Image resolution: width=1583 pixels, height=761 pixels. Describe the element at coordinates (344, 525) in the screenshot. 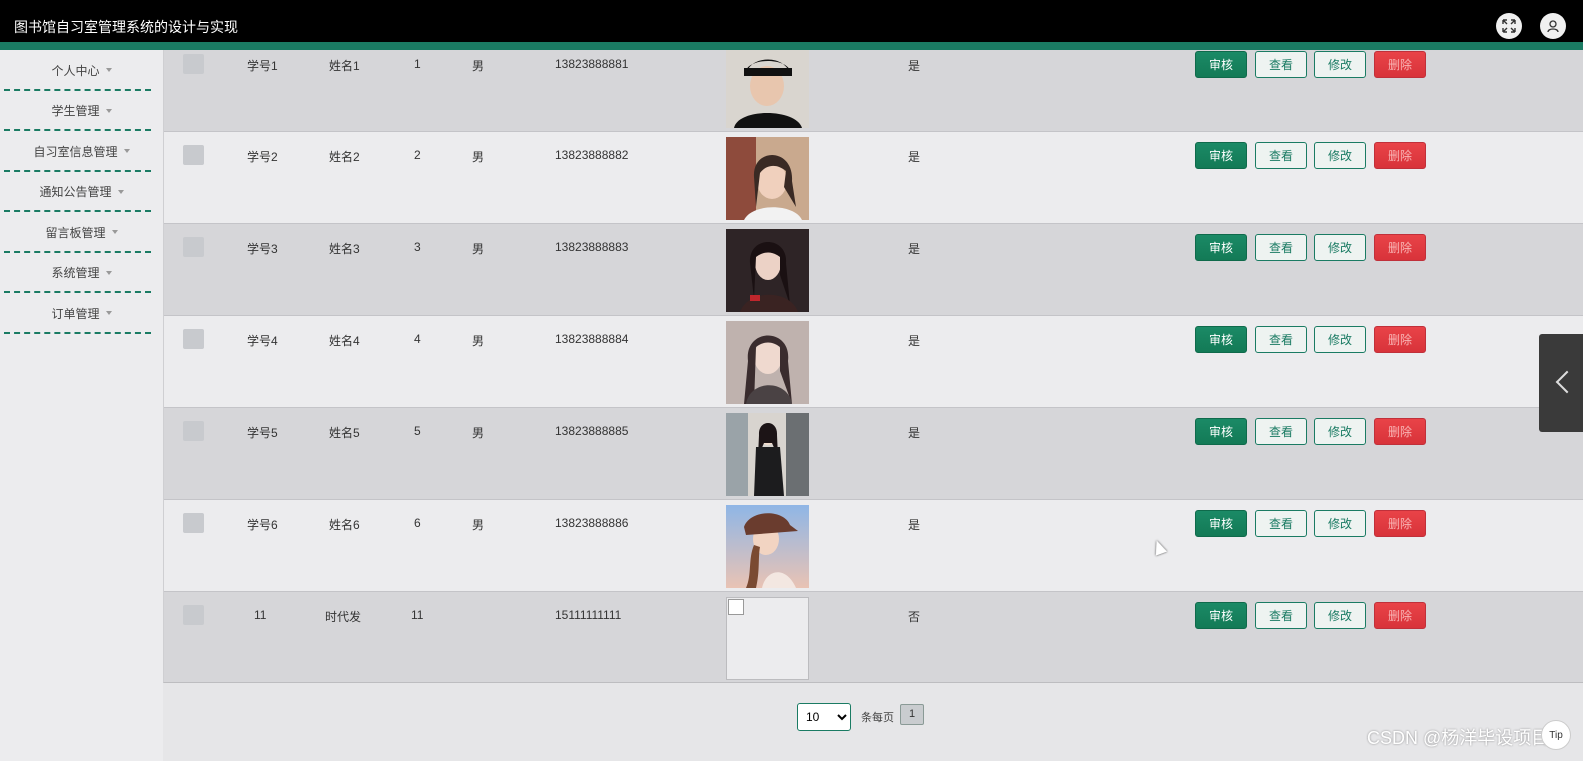

I see `name-cell: 姓名6` at that location.